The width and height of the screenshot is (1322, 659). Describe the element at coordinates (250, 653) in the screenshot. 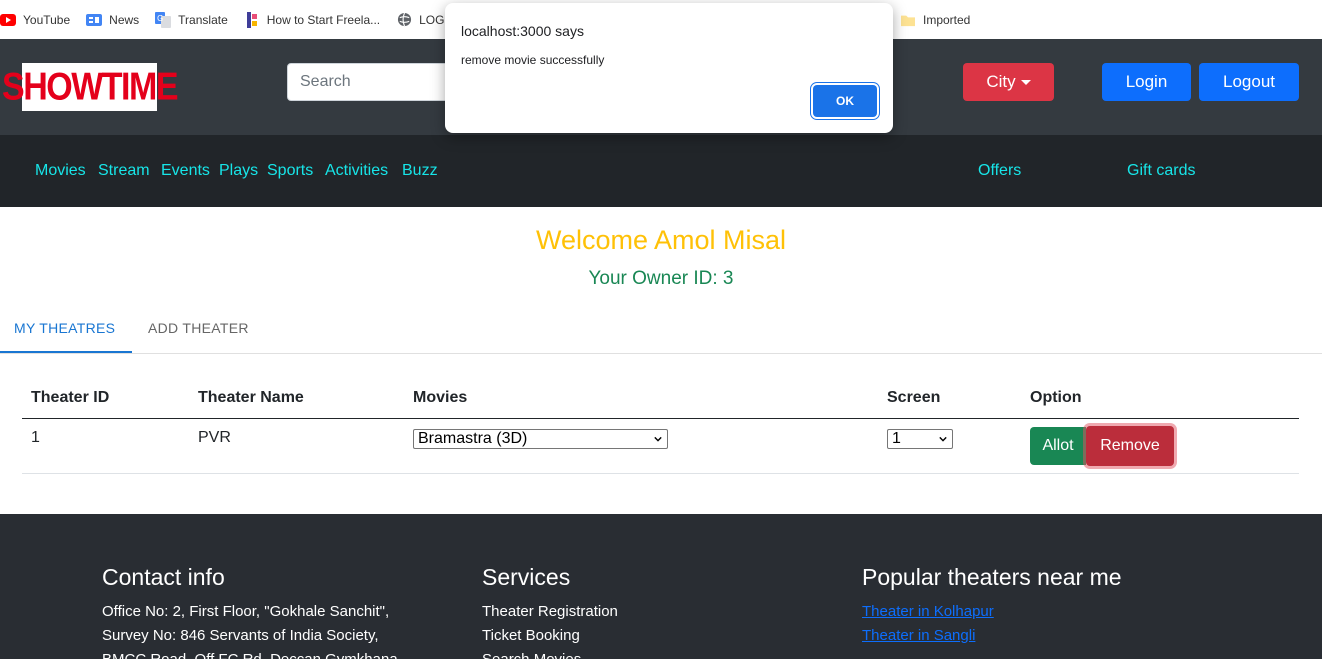

I see `contact-line: BMCC Road, Off FC Rd, Deccan Gymkhana` at that location.